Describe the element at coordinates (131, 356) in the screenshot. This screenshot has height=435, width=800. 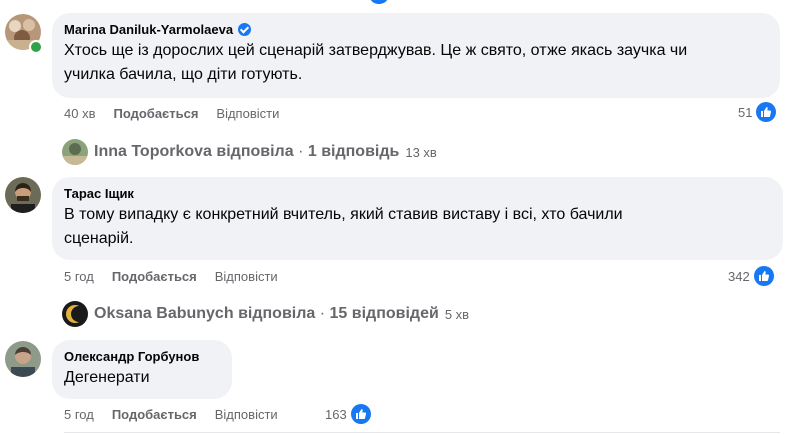
I see `comment-author: Олександр Горбунов` at that location.